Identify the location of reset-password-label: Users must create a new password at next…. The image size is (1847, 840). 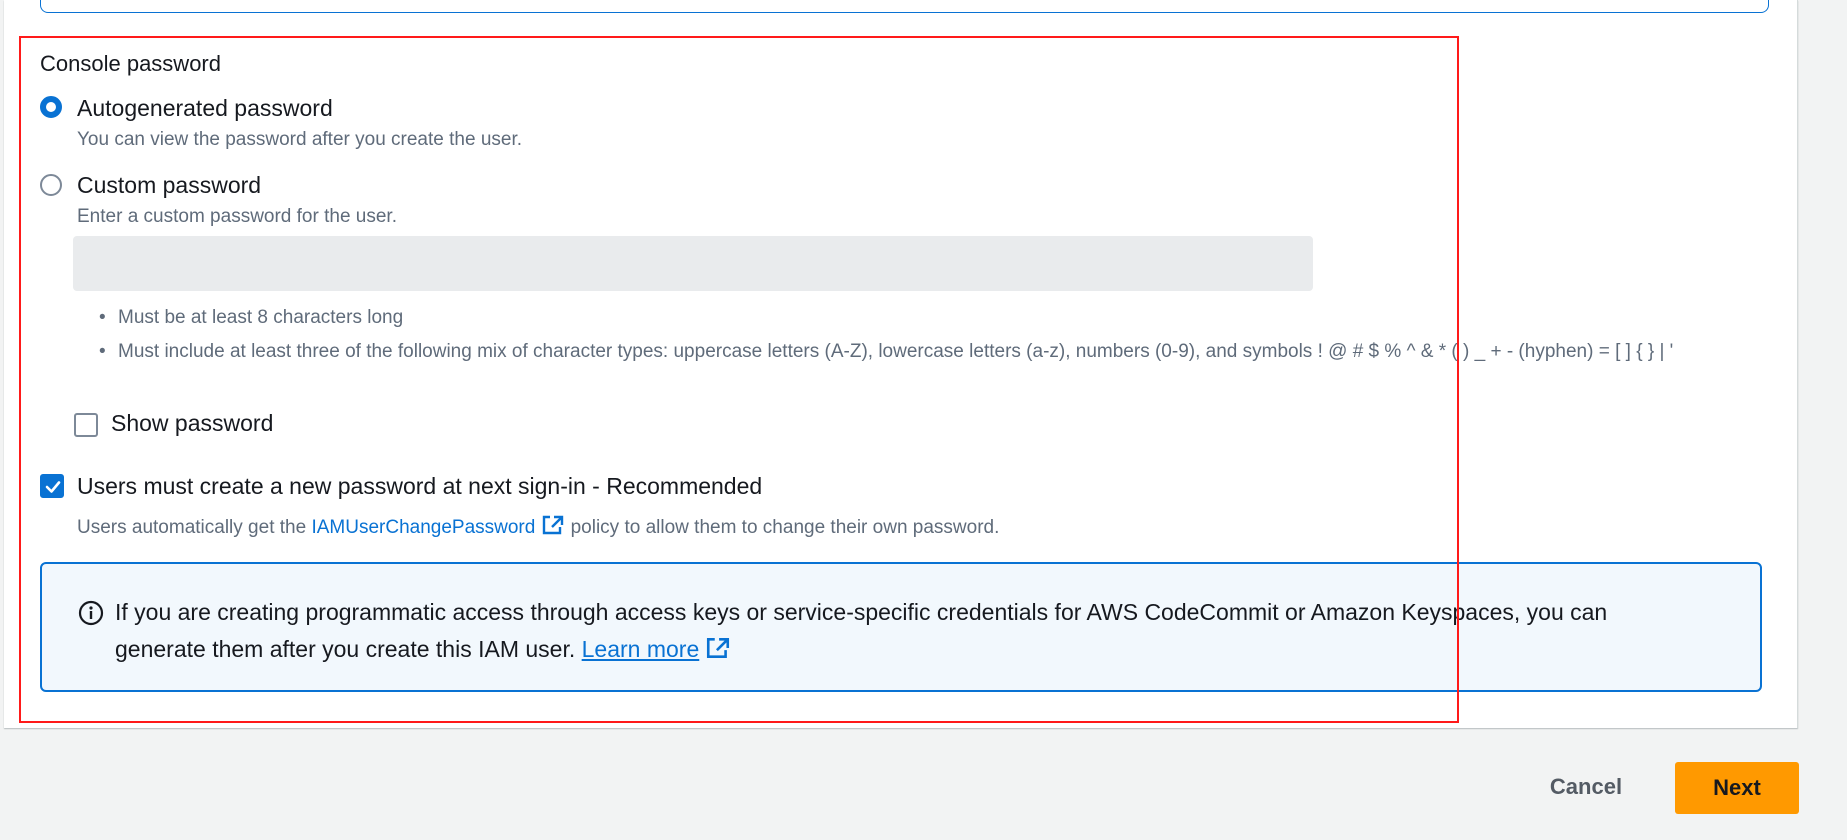
(419, 486).